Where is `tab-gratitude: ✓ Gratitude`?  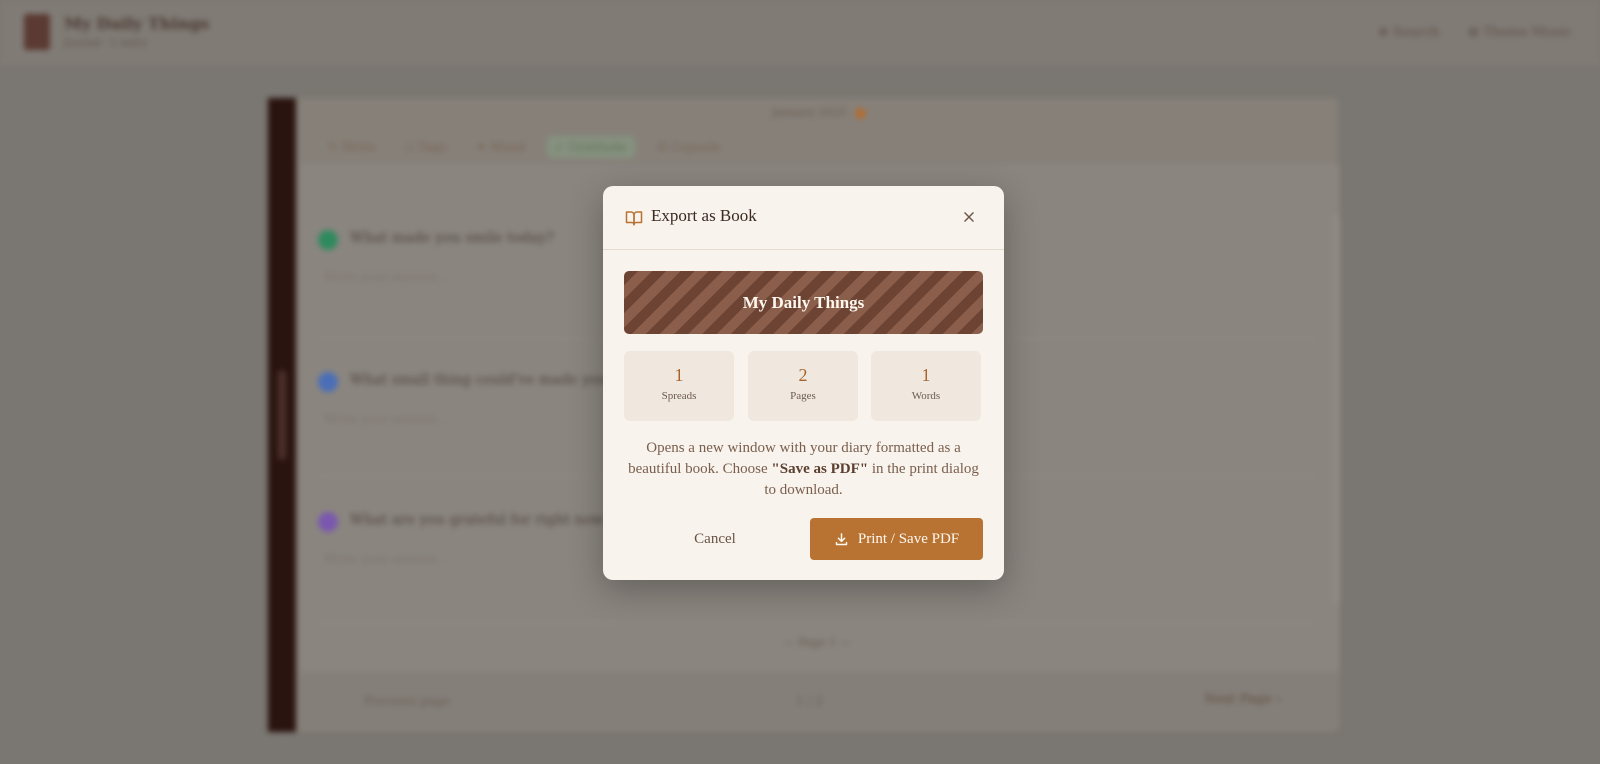
tab-gratitude: ✓ Gratitude is located at coordinates (590, 147).